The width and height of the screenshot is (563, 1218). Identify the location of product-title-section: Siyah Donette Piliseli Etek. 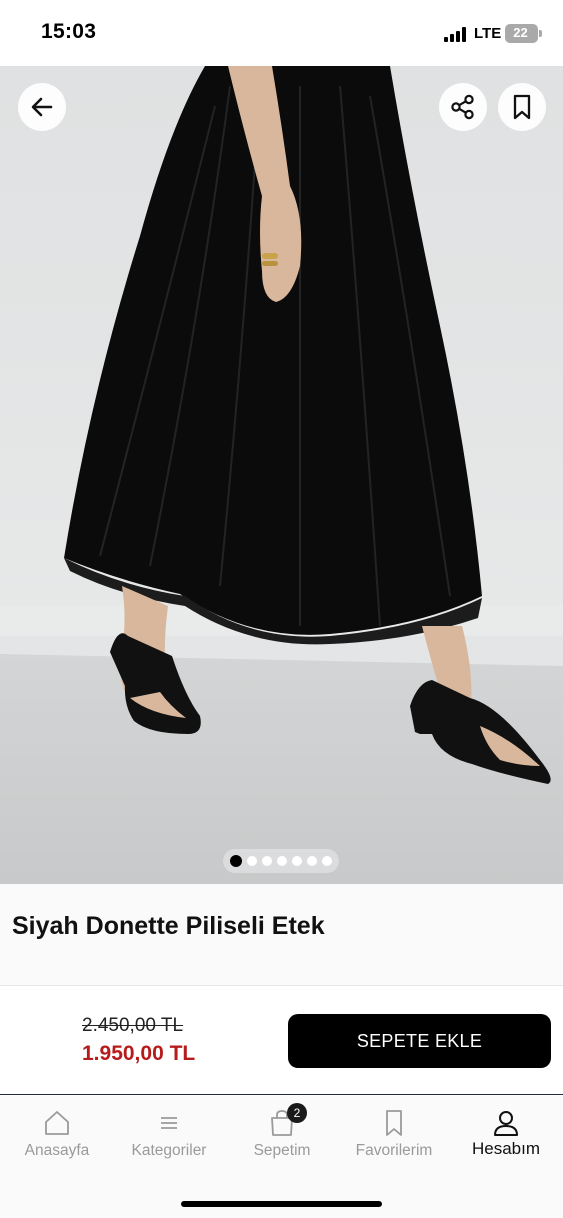
(281, 935).